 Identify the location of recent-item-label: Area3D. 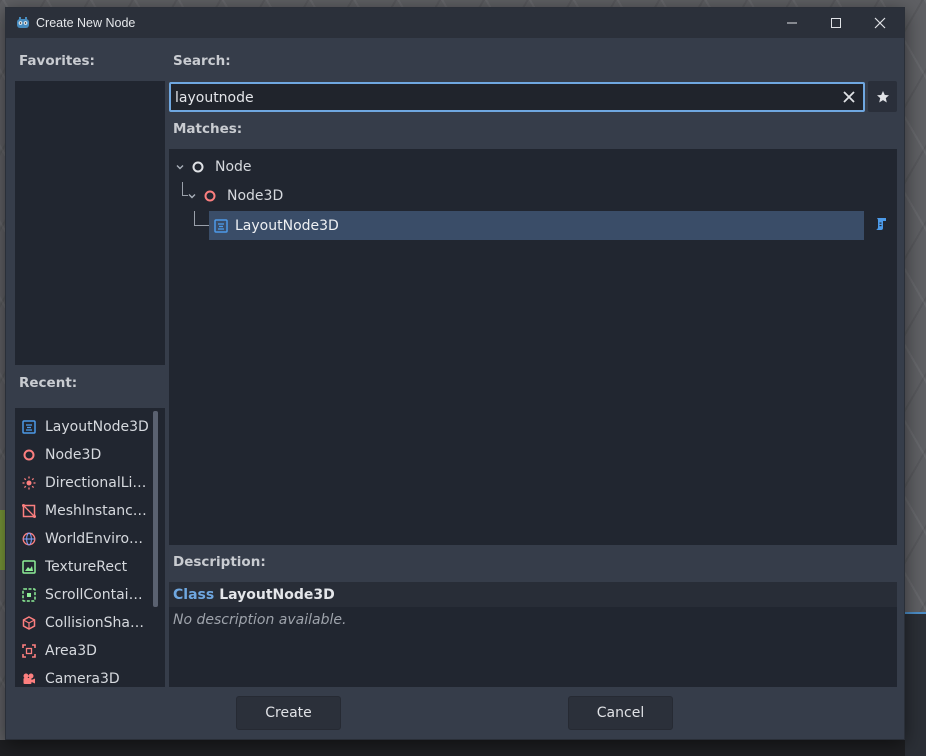
(71, 651).